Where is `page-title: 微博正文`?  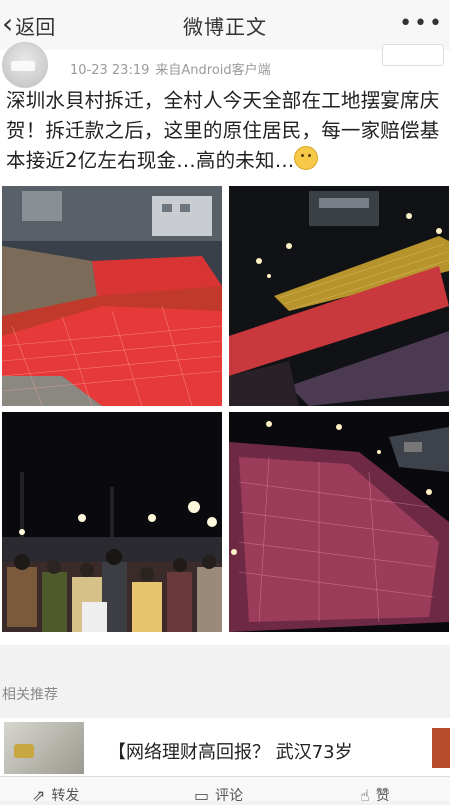
page-title: 微博正文 is located at coordinates (225, 26).